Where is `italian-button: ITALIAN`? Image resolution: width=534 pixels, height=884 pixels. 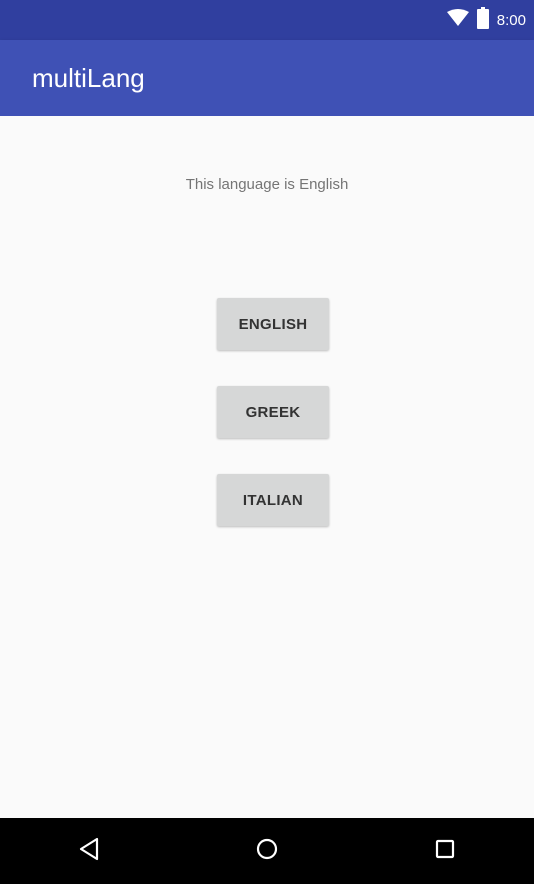 italian-button: ITALIAN is located at coordinates (273, 500).